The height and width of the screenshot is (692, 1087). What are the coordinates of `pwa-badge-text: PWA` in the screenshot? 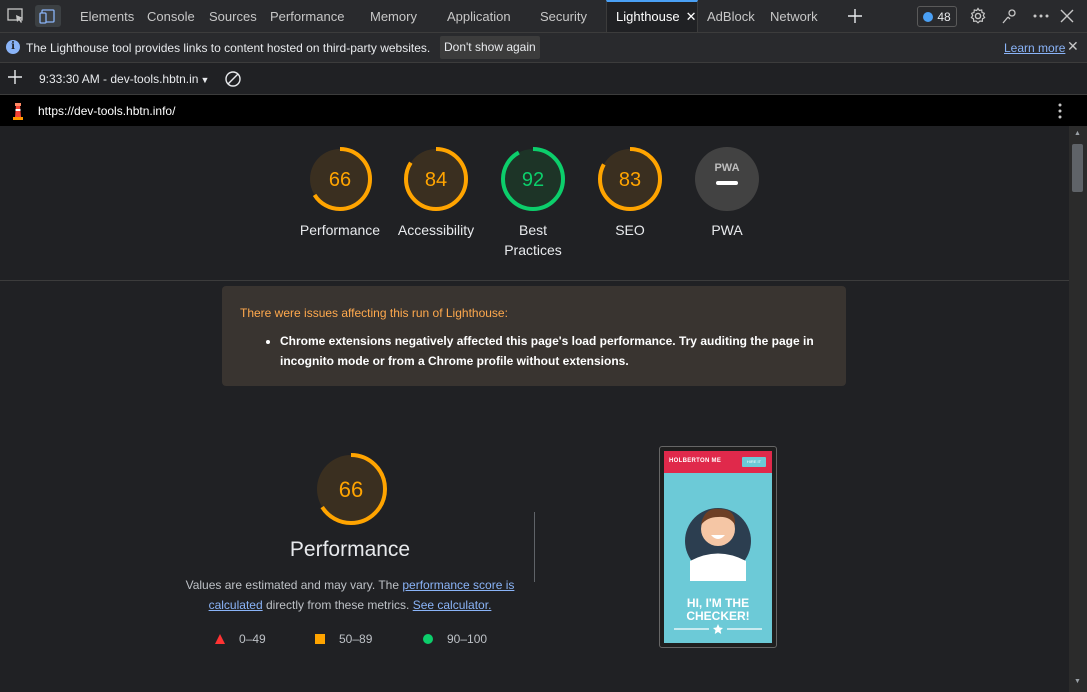 It's located at (726, 168).